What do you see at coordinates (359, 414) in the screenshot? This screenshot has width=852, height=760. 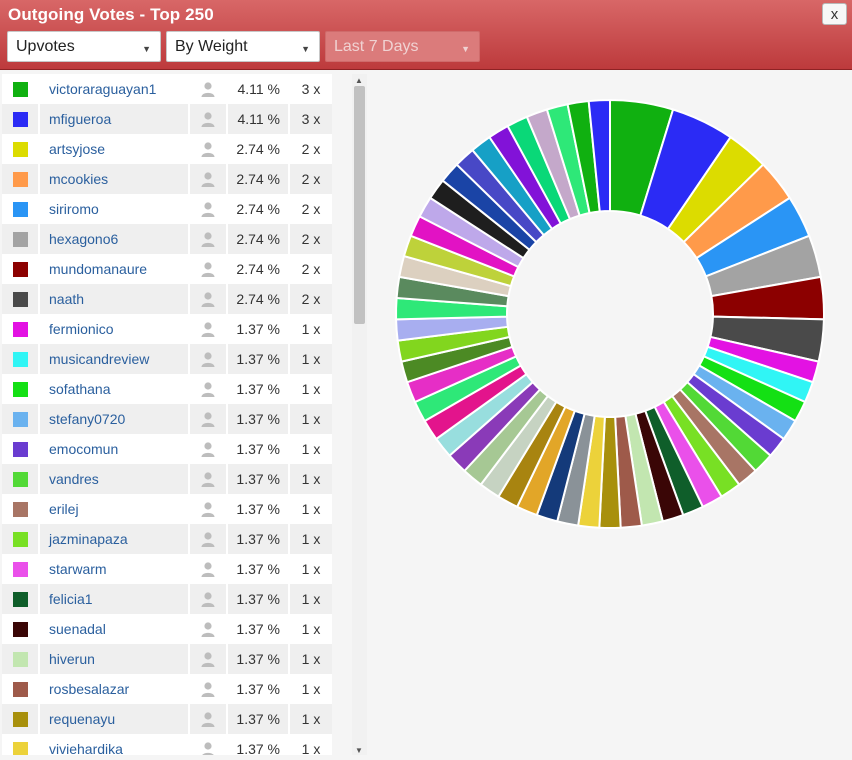 I see `list-scrollbar: ▲ ▼` at bounding box center [359, 414].